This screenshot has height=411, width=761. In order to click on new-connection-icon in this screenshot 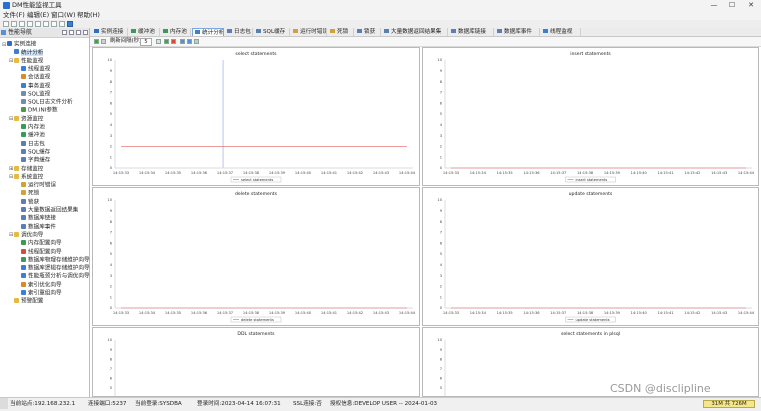, I will do `click(6, 24)`.